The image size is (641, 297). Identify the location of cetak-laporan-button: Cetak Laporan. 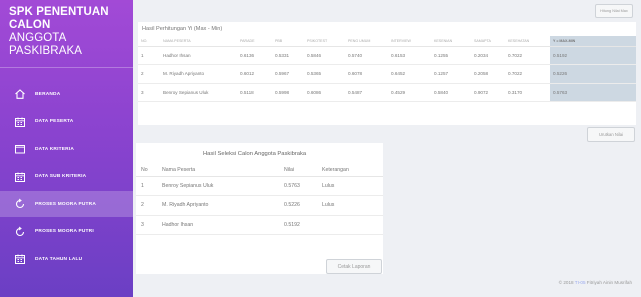
(354, 266).